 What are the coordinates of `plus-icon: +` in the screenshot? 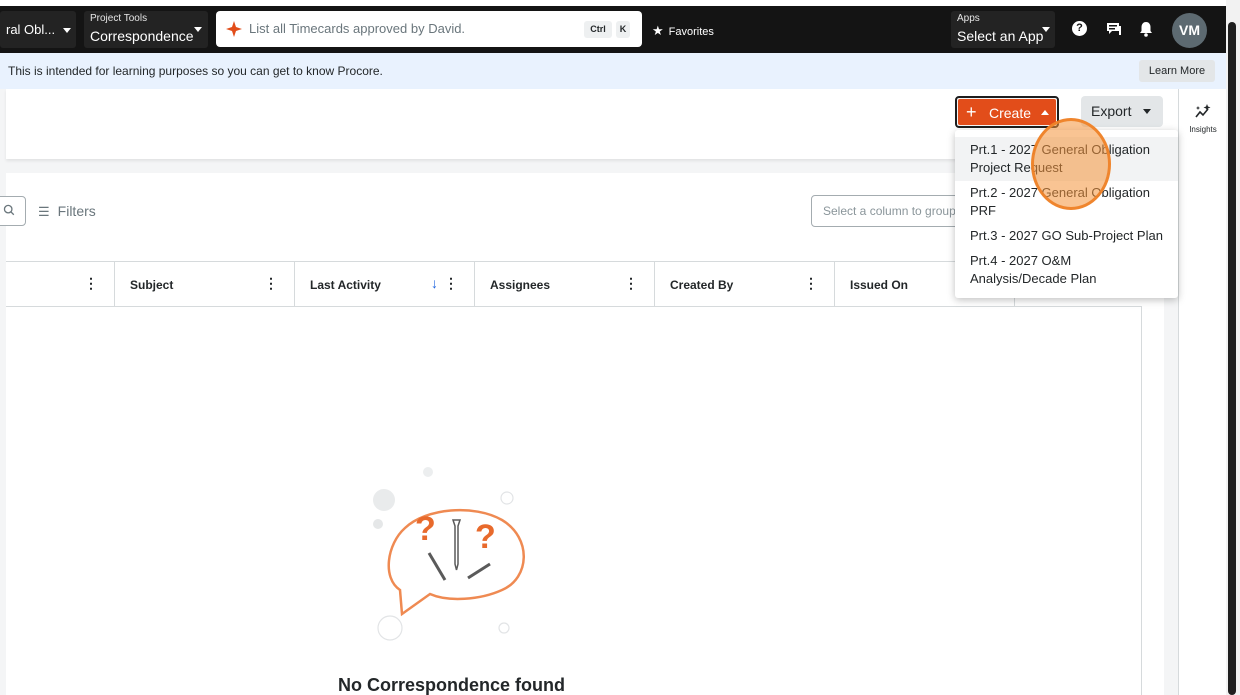 It's located at (971, 112).